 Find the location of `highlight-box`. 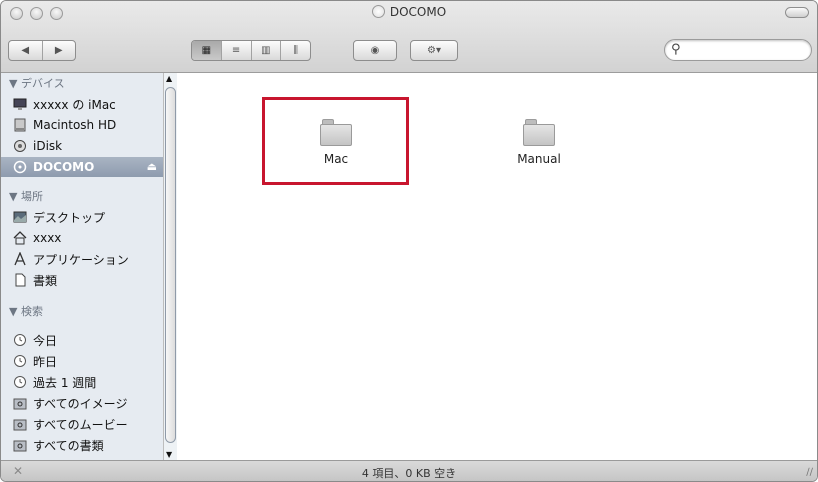

highlight-box is located at coordinates (335, 141).